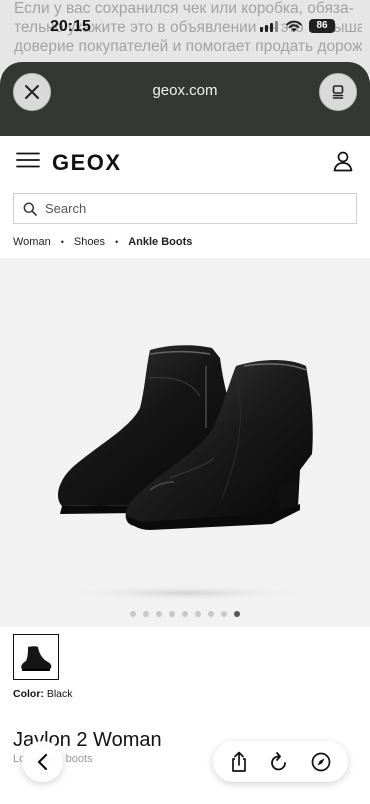 This screenshot has height=804, width=370. I want to click on search-placeholder: Search, so click(66, 208).